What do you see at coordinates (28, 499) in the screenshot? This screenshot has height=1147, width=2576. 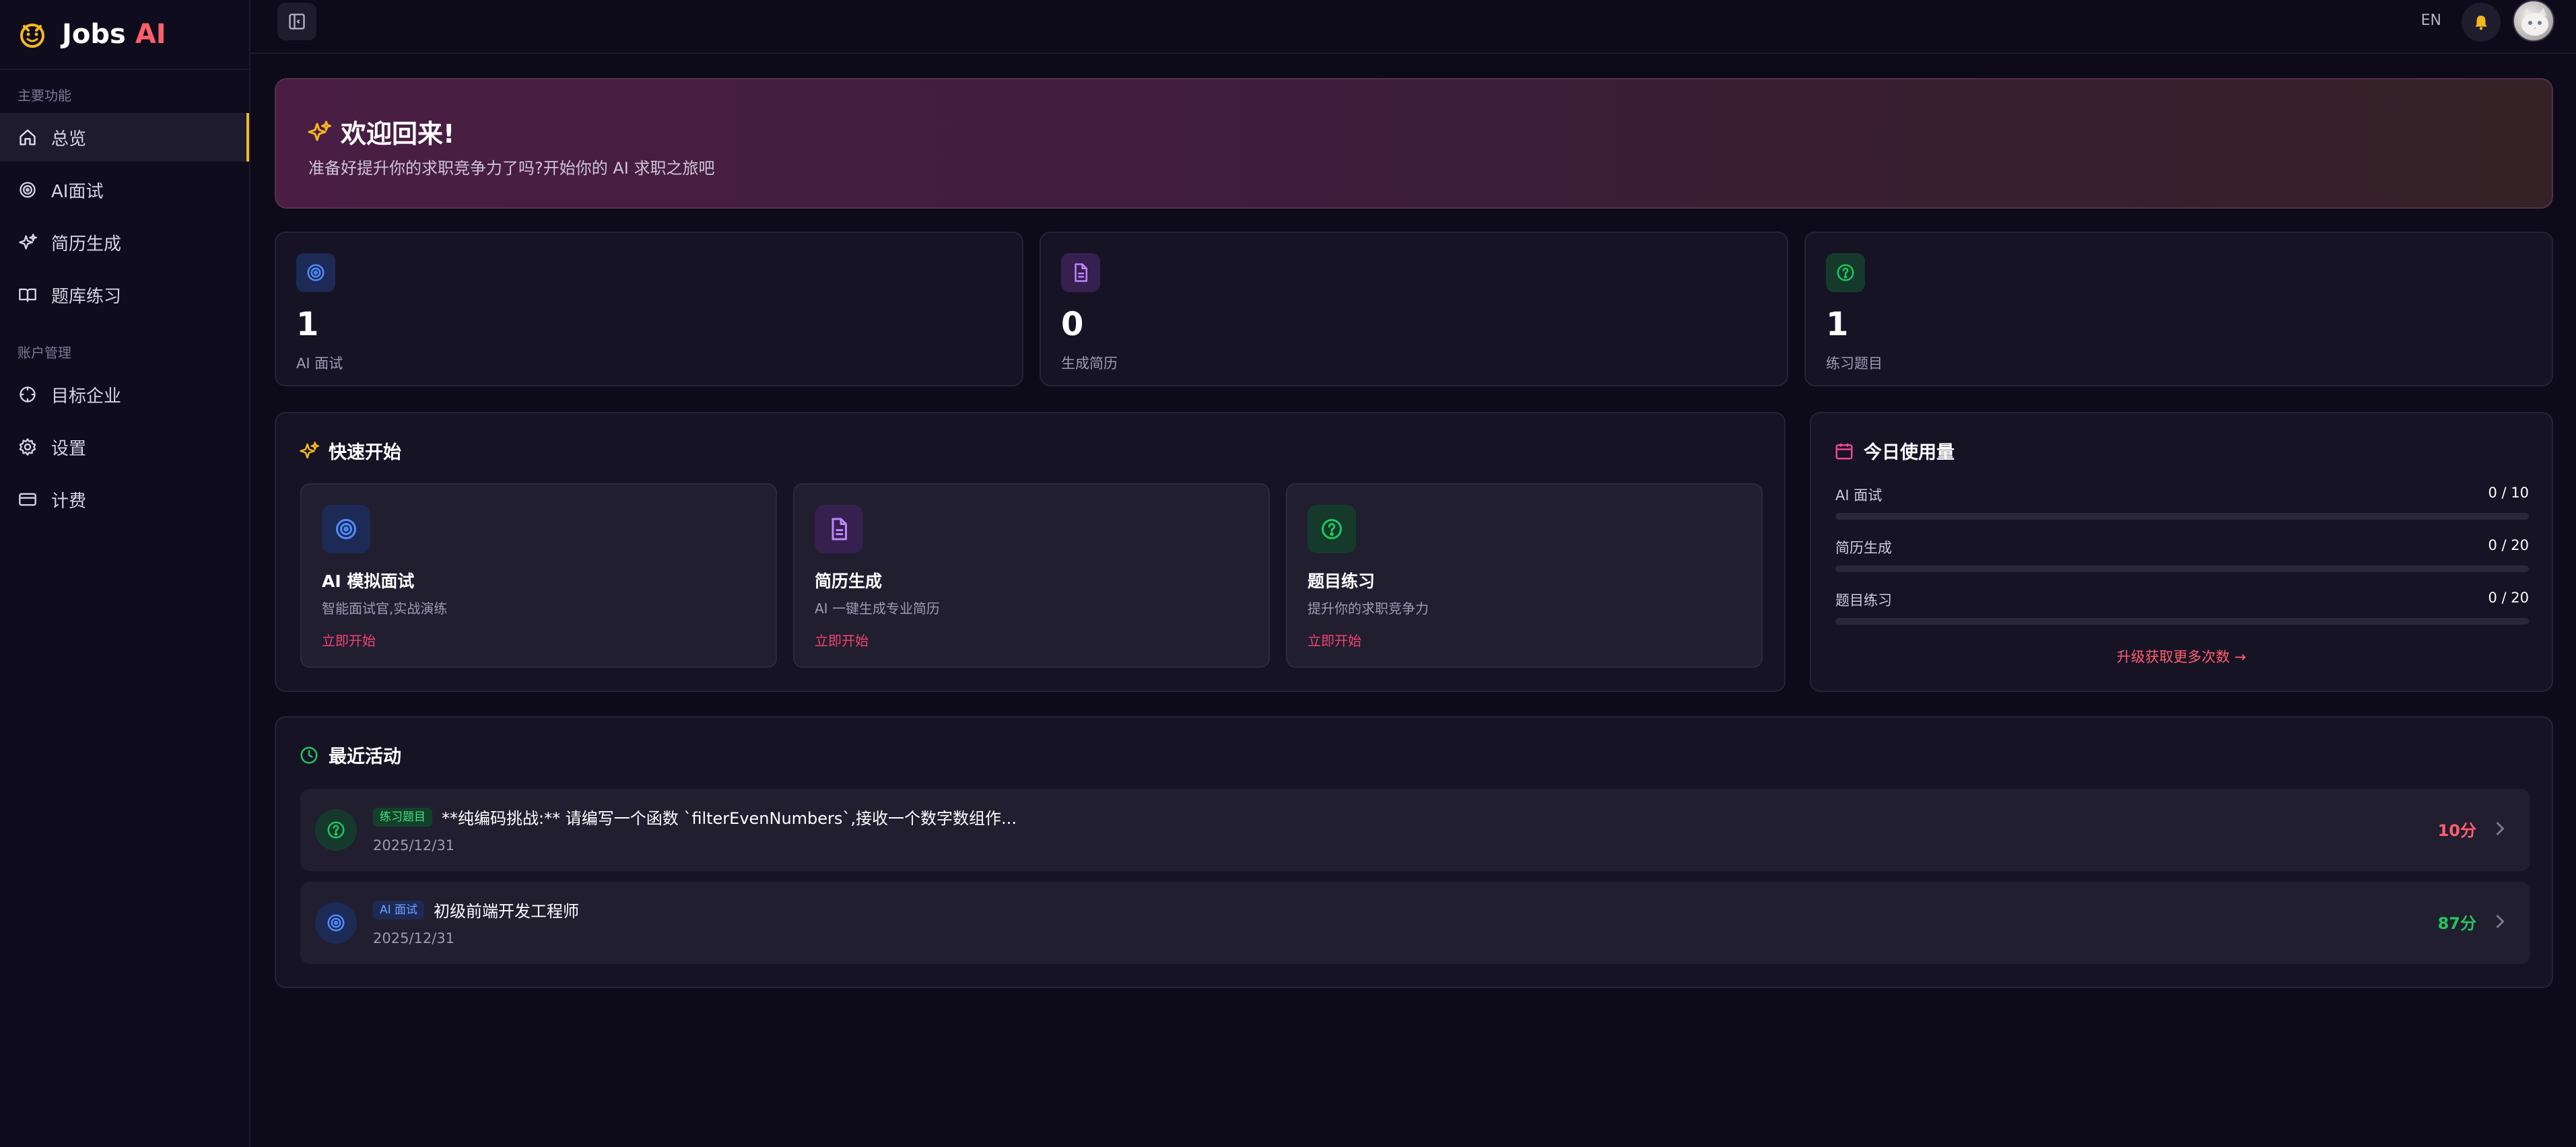 I see `credit-card-icon` at bounding box center [28, 499].